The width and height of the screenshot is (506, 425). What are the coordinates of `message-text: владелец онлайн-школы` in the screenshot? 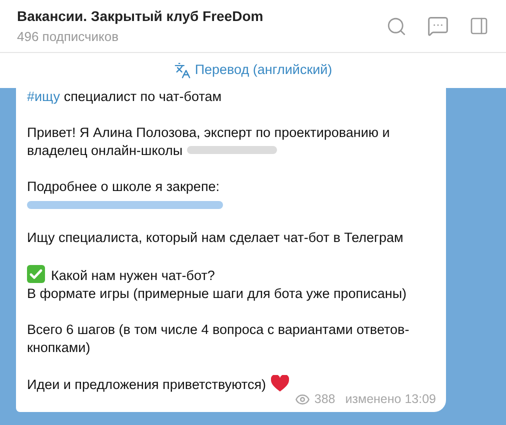 It's located at (105, 150).